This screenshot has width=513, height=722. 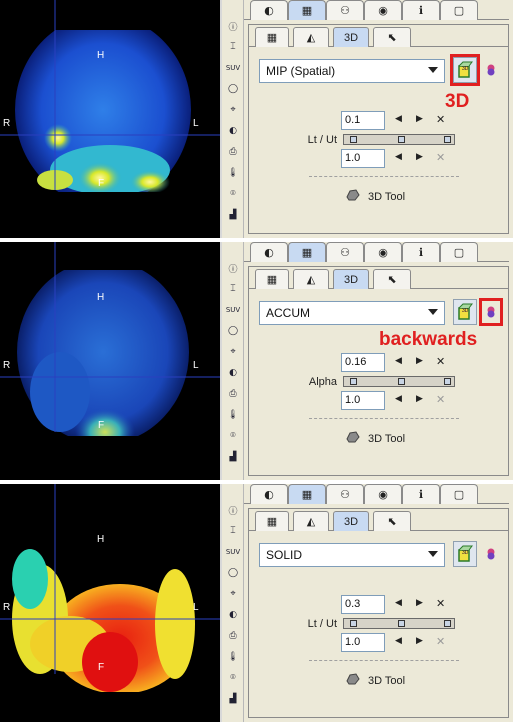 I want to click on render-mode-select: ACCUM, so click(x=352, y=313).